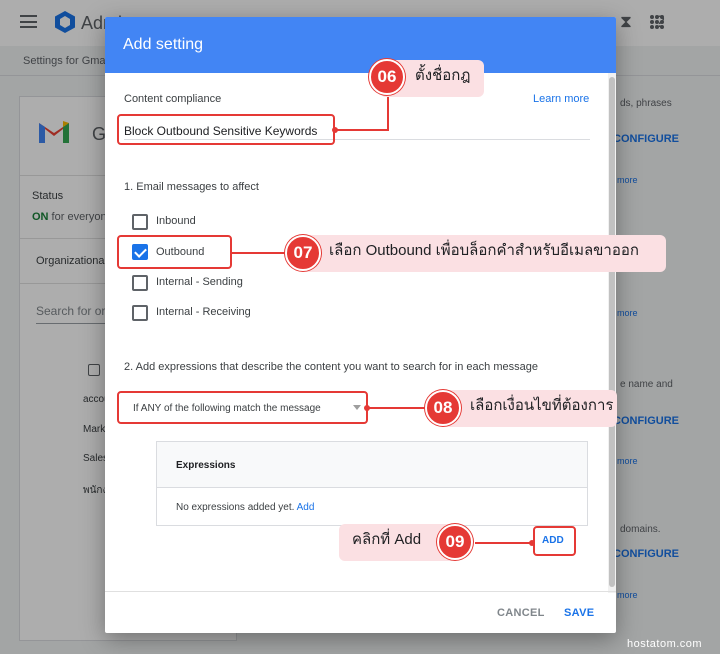 The width and height of the screenshot is (720, 654). Describe the element at coordinates (191, 187) in the screenshot. I see `section1-title: 1. Email messages to affect` at that location.